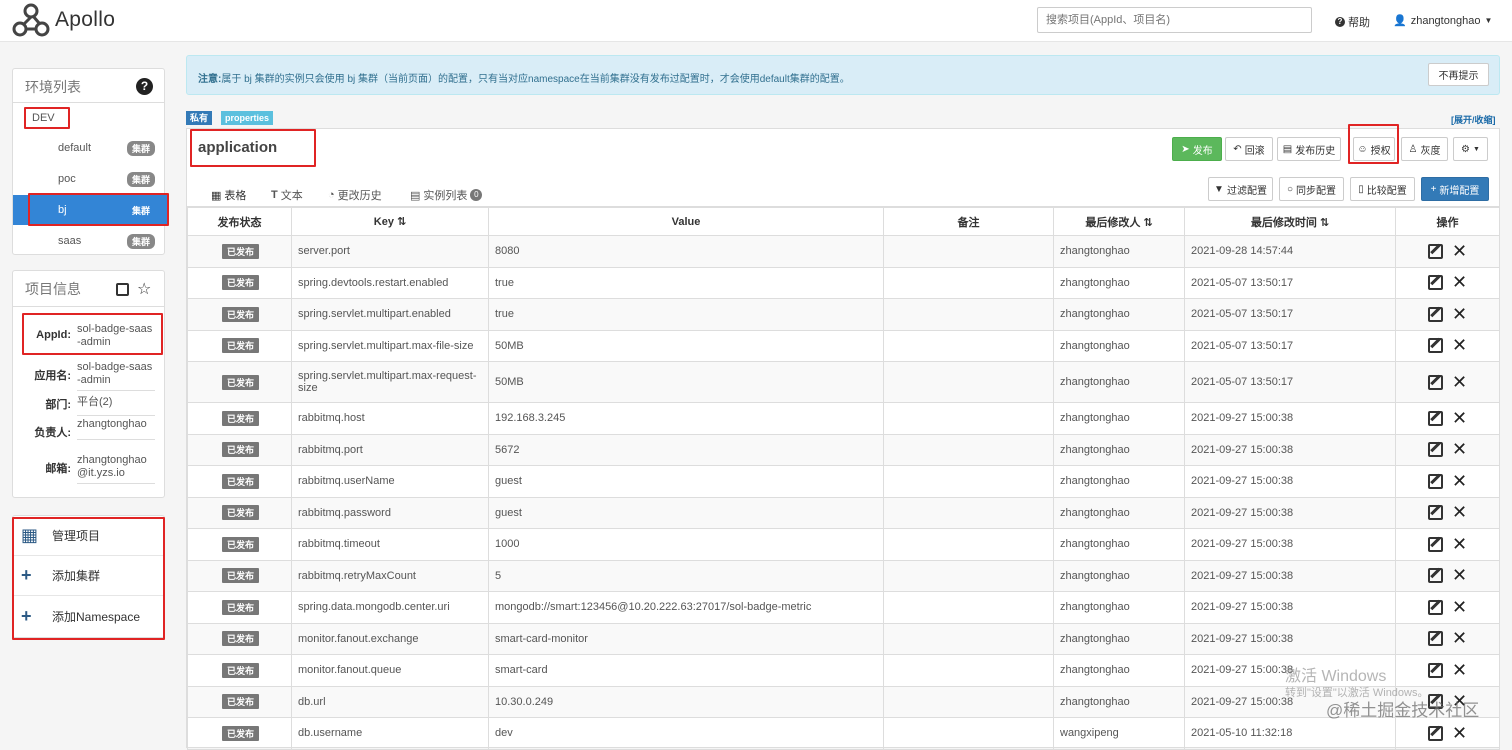 The height and width of the screenshot is (750, 1512). Describe the element at coordinates (1336, 676) in the screenshot. I see `windows-activation-watermark: 激活 Windows` at that location.